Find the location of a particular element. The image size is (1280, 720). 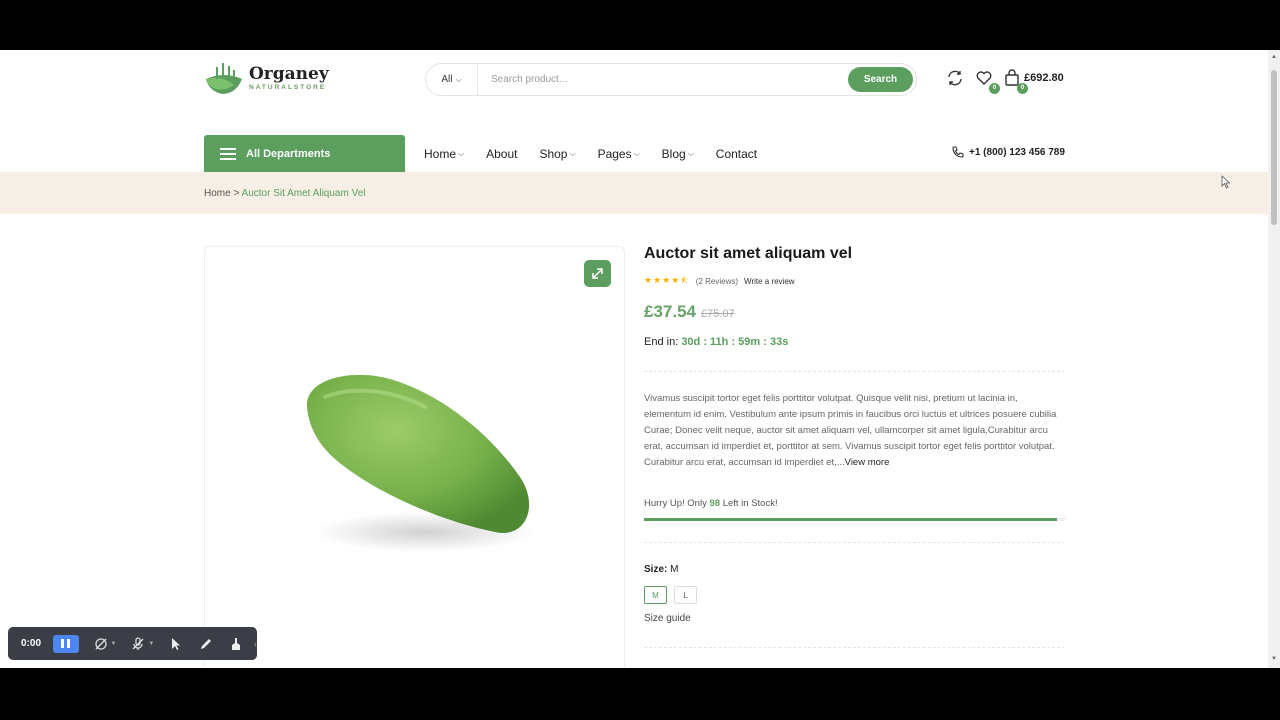

nav-item-label: Shop is located at coordinates (553, 153).